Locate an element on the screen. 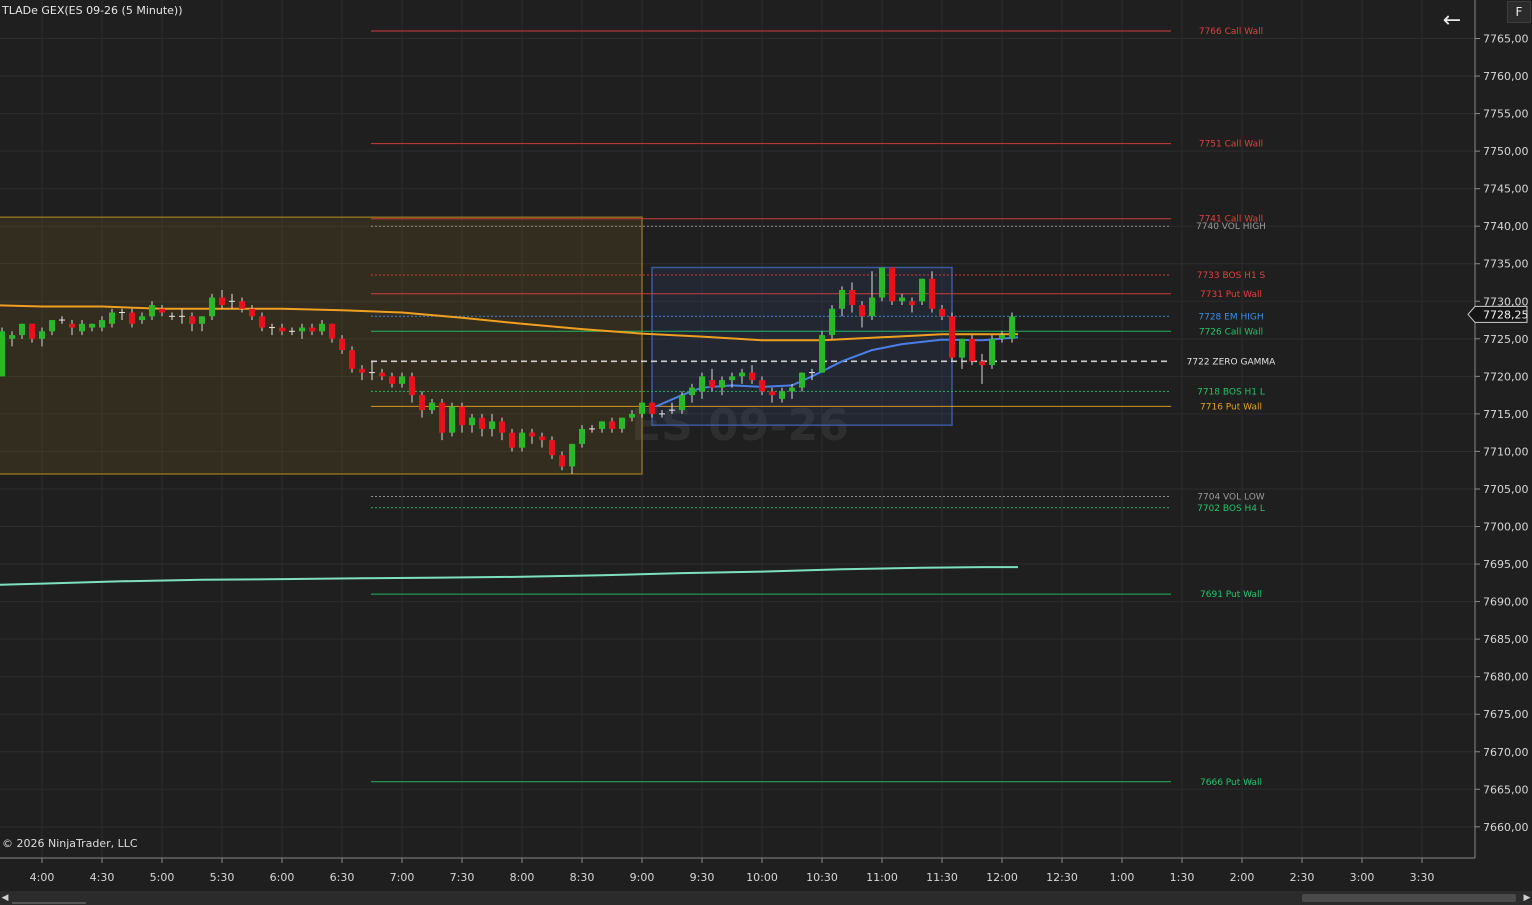 The image size is (1532, 905). time-axis-label: 1:00 is located at coordinates (1122, 877).